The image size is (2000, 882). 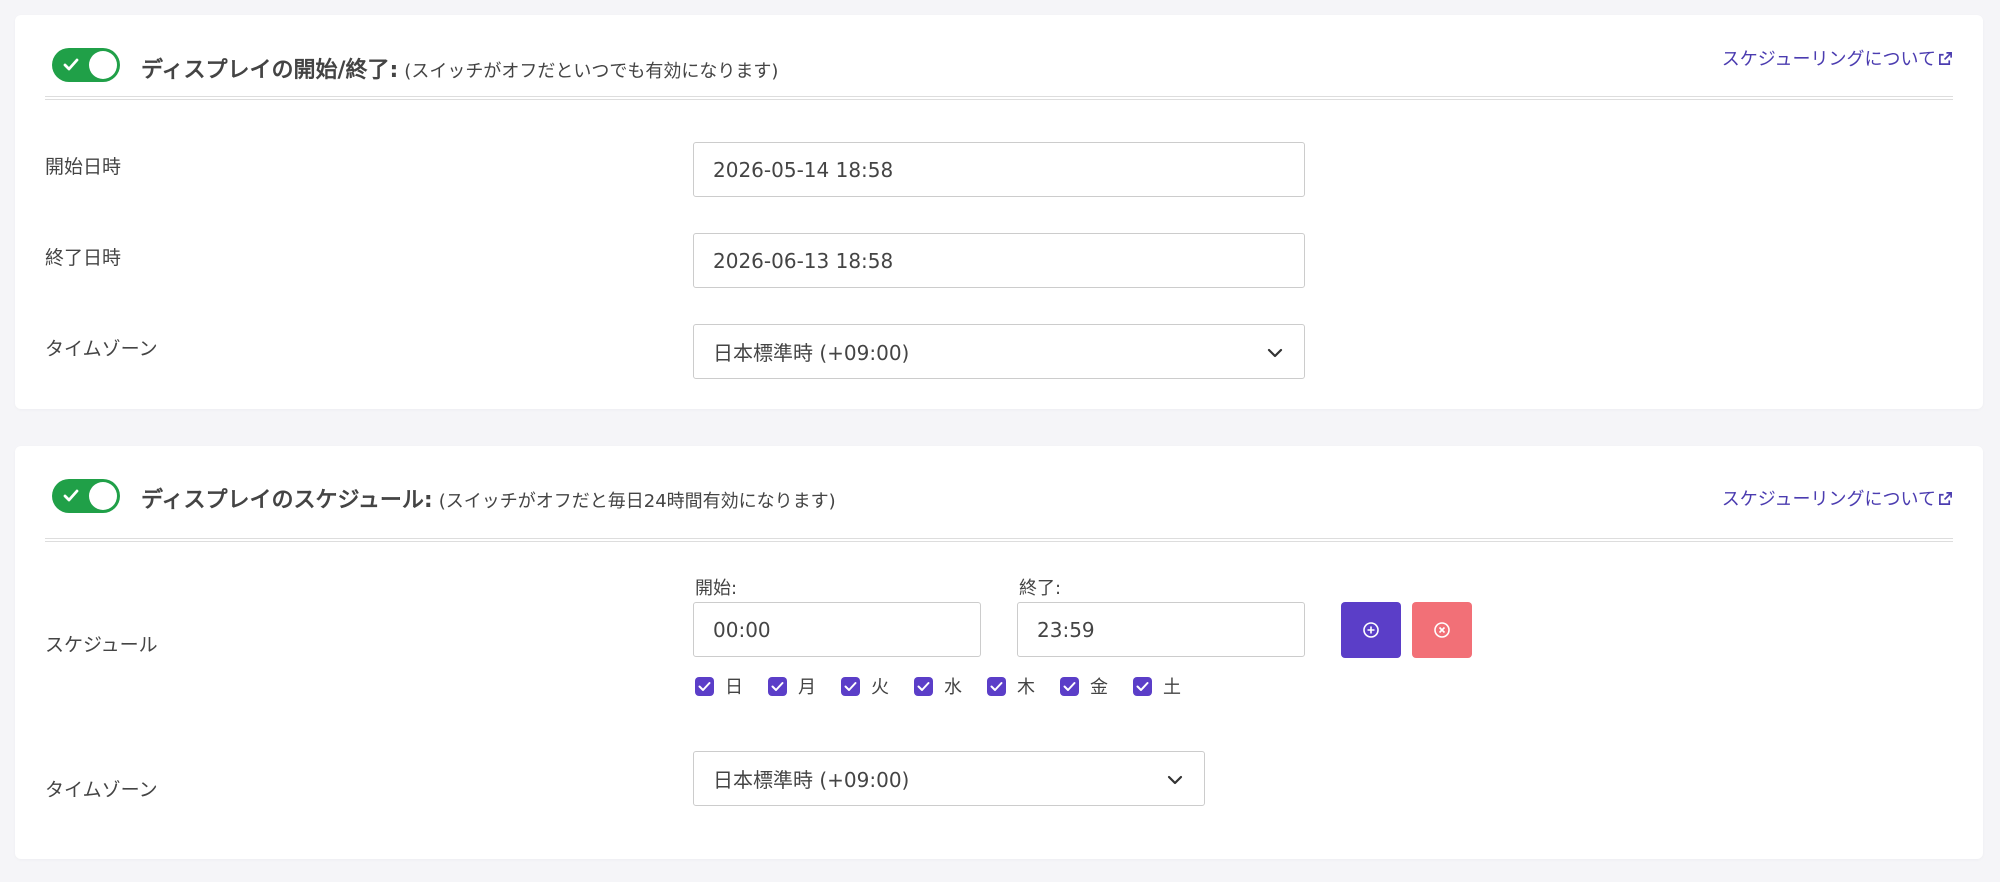 I want to click on day-label: 土, so click(x=1172, y=687).